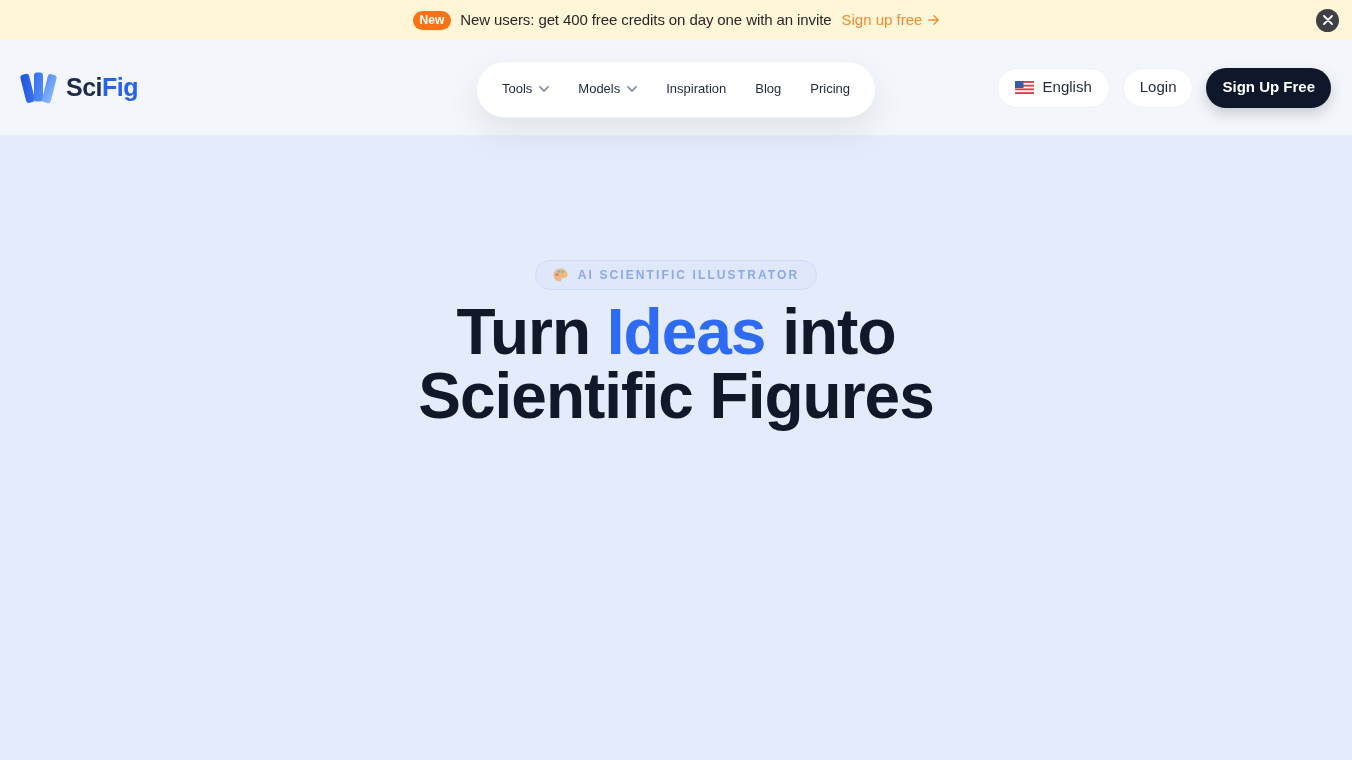 The width and height of the screenshot is (1352, 760). Describe the element at coordinates (1268, 87) in the screenshot. I see `signup-button: Sign Up Free` at that location.